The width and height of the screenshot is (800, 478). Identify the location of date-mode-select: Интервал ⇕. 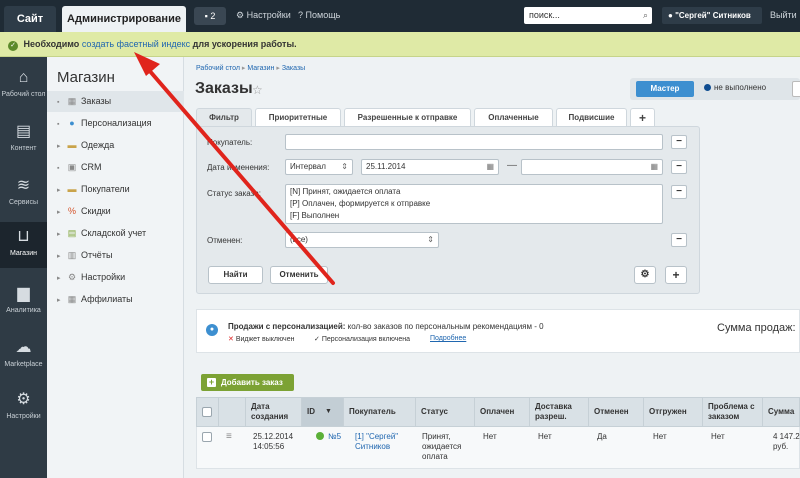
(319, 167).